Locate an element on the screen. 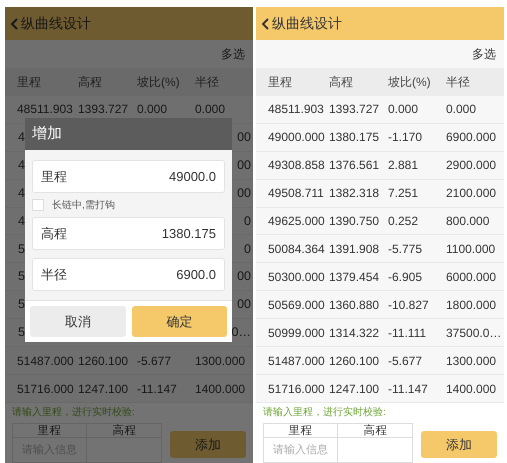 The width and height of the screenshot is (507, 463). table-cell-text: 6900.000 is located at coordinates (472, 137).